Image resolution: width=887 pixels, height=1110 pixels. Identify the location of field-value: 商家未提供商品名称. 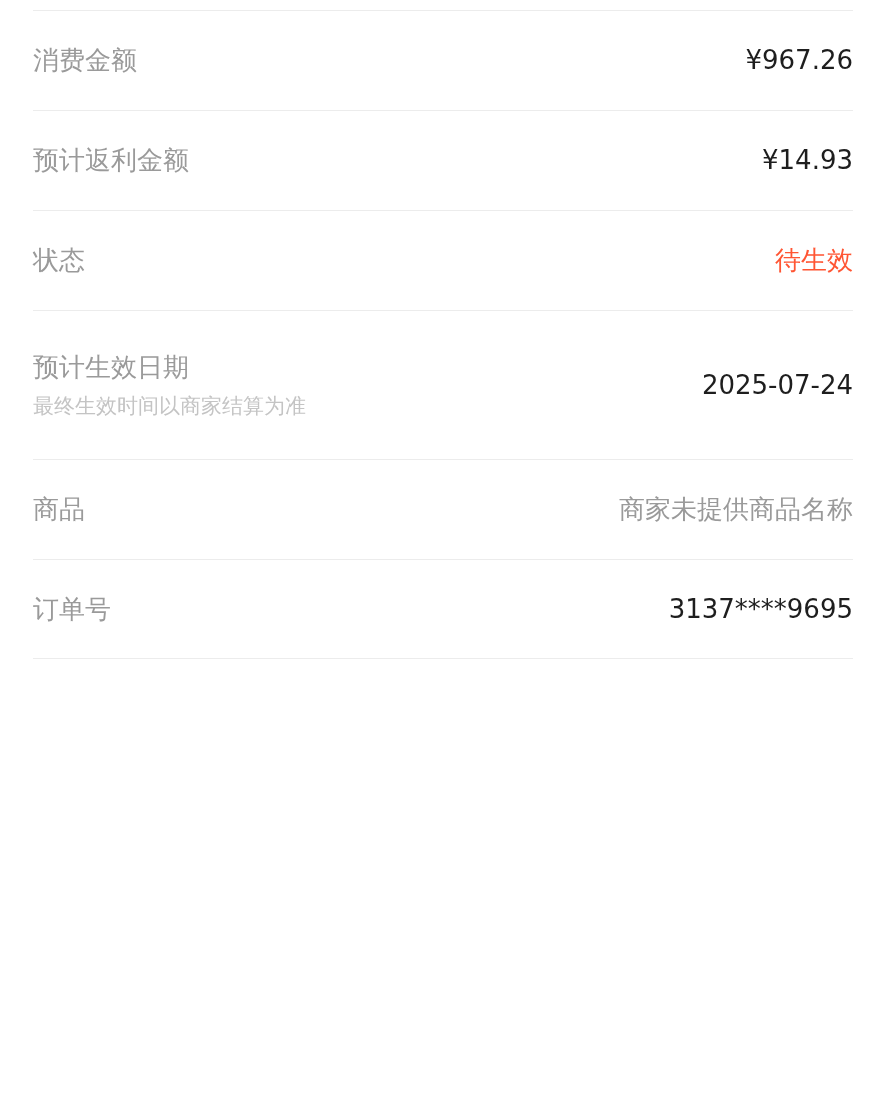
(736, 509).